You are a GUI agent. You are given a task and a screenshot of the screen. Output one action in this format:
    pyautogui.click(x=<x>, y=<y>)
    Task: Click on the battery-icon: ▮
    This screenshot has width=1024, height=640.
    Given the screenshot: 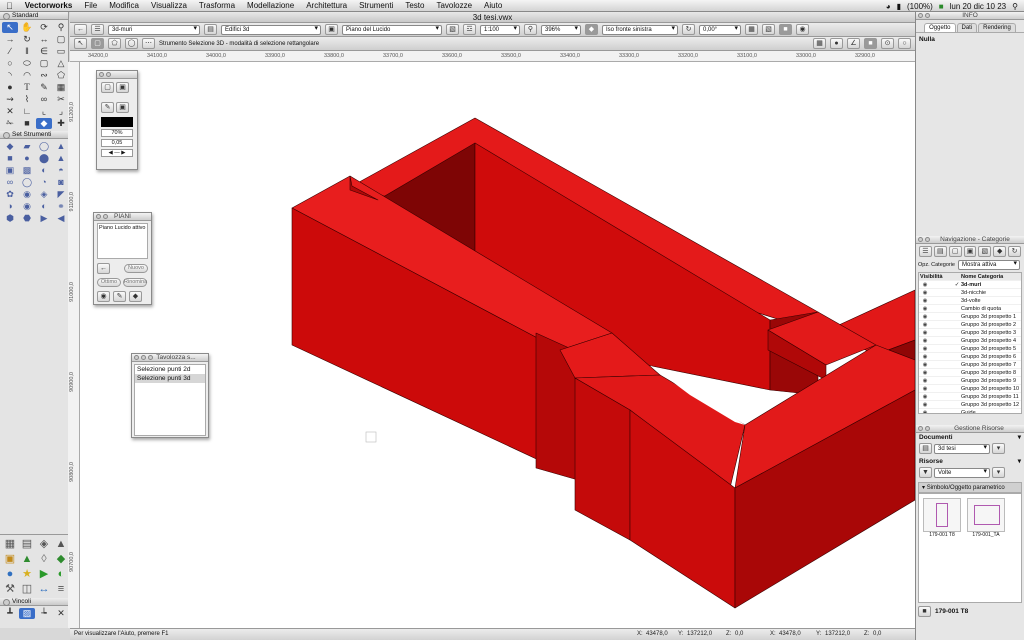 What is the action you would take?
    pyautogui.click(x=899, y=6)
    